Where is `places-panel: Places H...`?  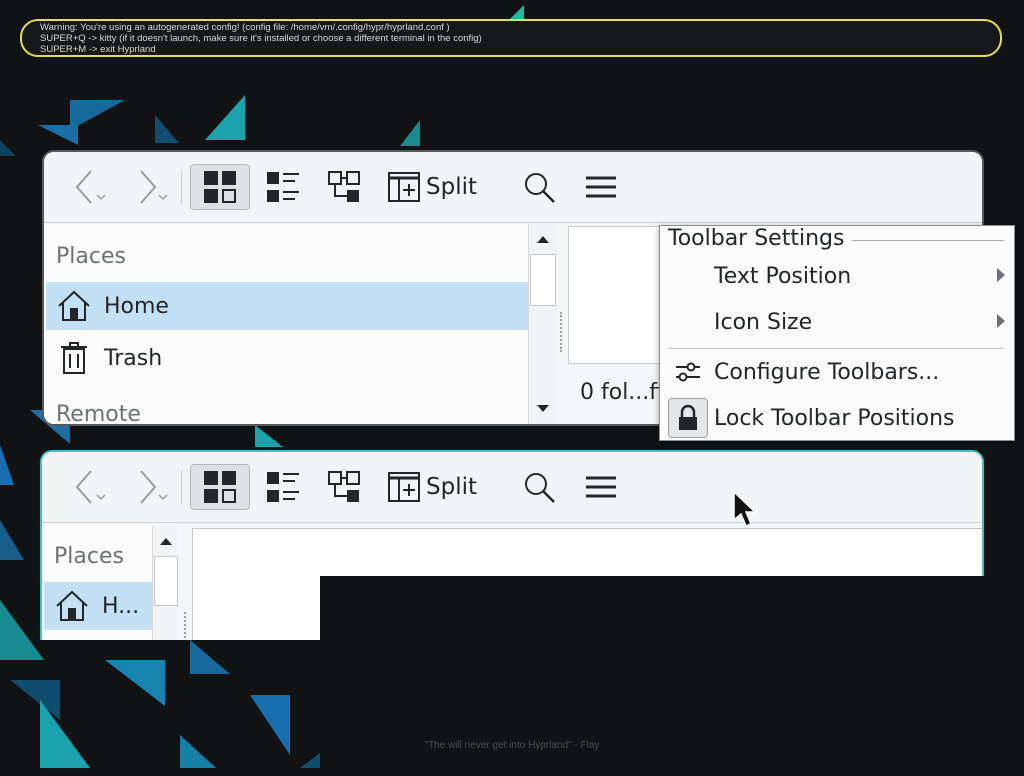
places-panel: Places H... is located at coordinates (97, 582).